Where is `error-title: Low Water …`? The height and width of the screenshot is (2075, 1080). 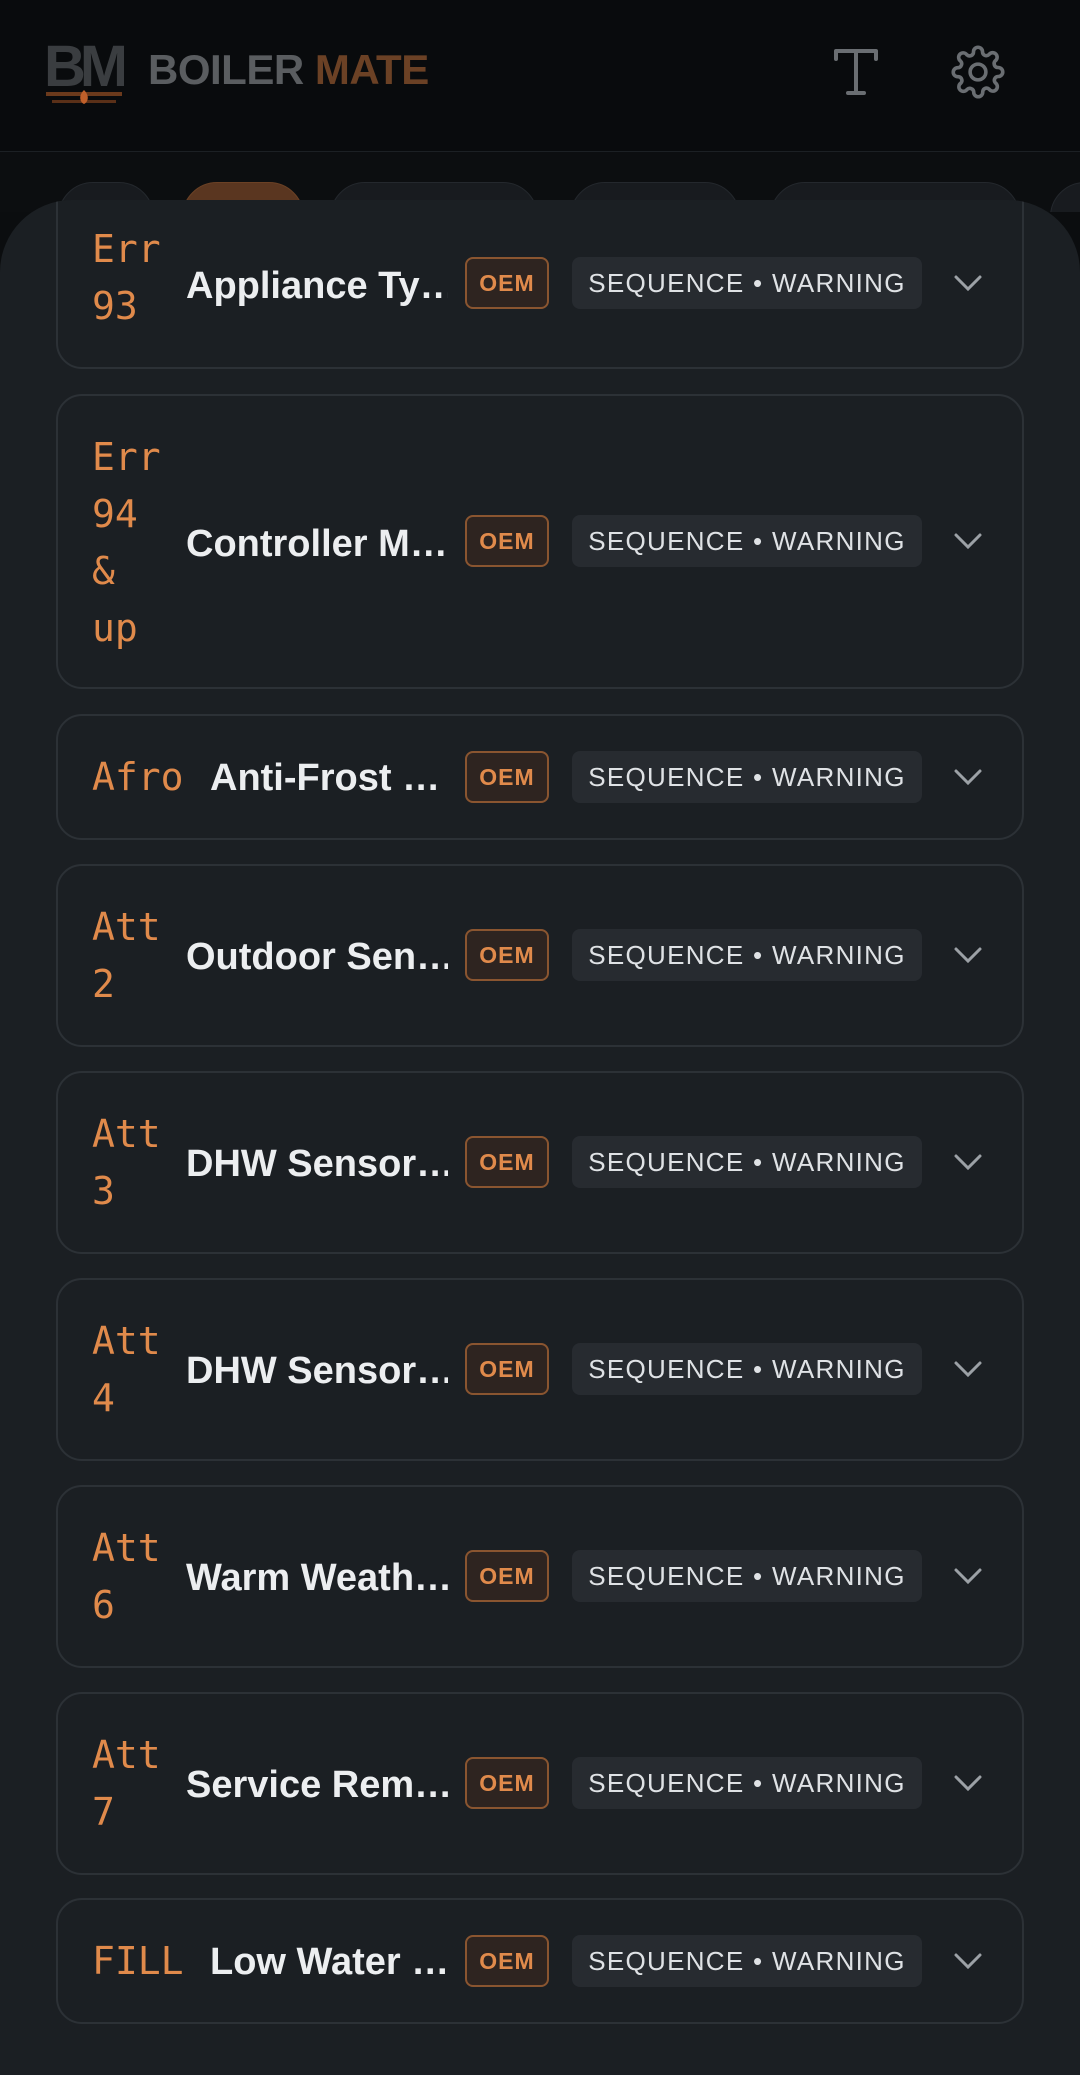 error-title: Low Water … is located at coordinates (329, 1962).